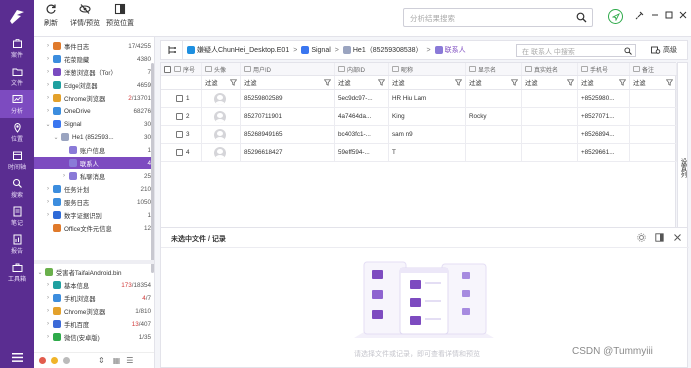 The width and height of the screenshot is (691, 368). Describe the element at coordinates (550, 69) in the screenshot. I see `column-header: 真实姓名` at that location.